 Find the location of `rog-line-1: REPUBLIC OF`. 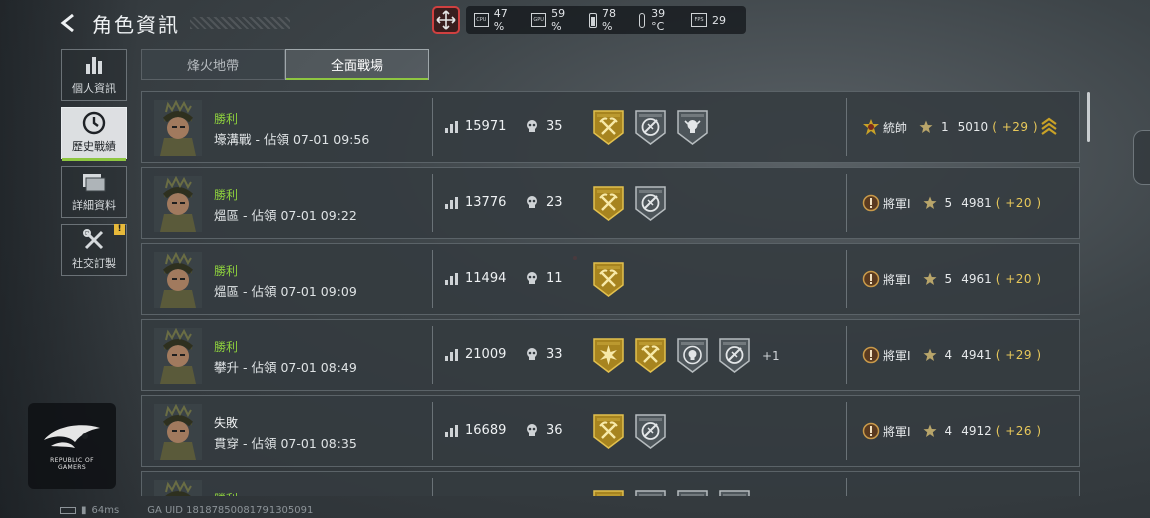

rog-line-1: REPUBLIC OF is located at coordinates (72, 460).